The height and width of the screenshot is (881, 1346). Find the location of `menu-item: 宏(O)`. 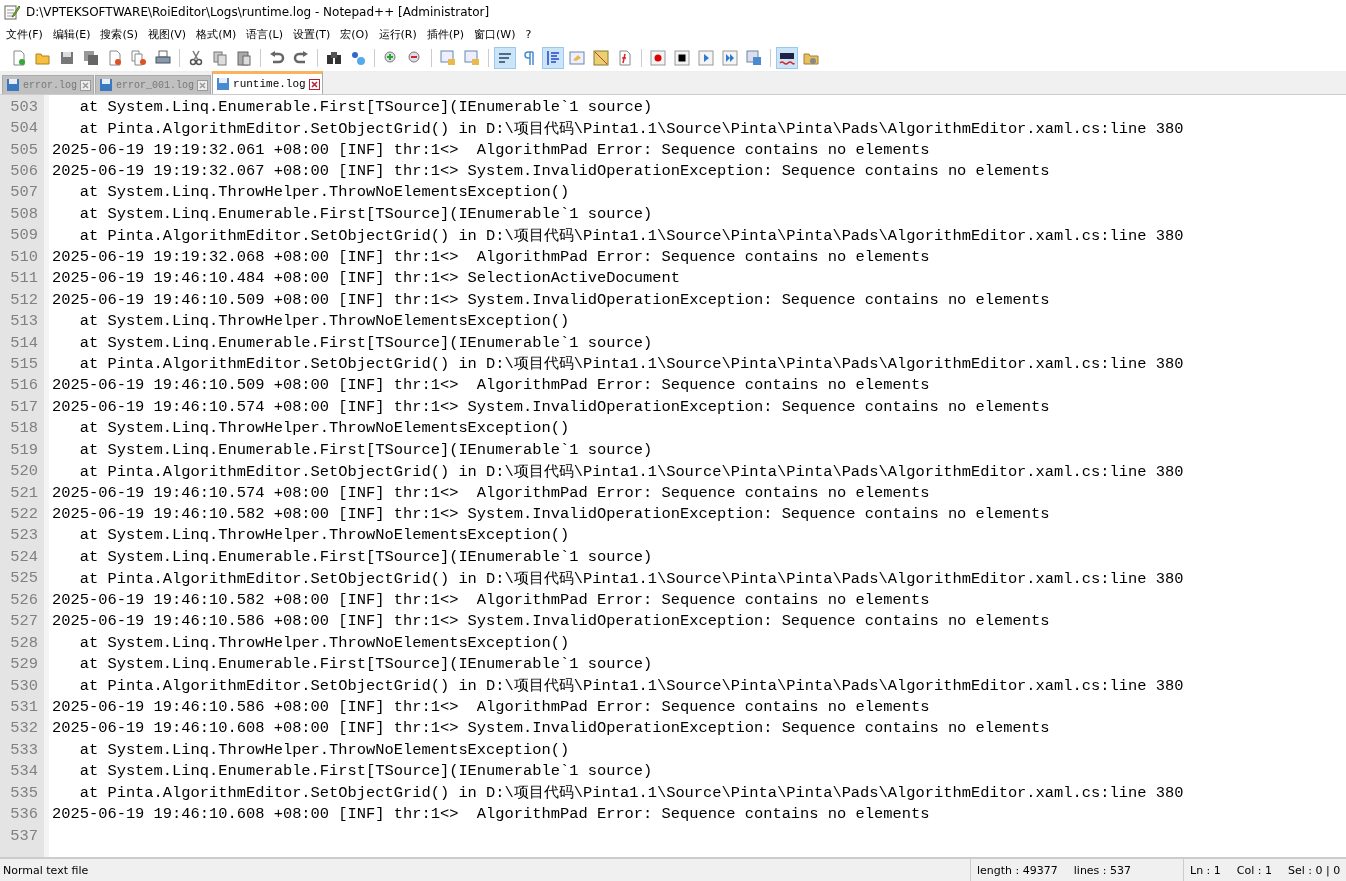

menu-item: 宏(O) is located at coordinates (355, 34).